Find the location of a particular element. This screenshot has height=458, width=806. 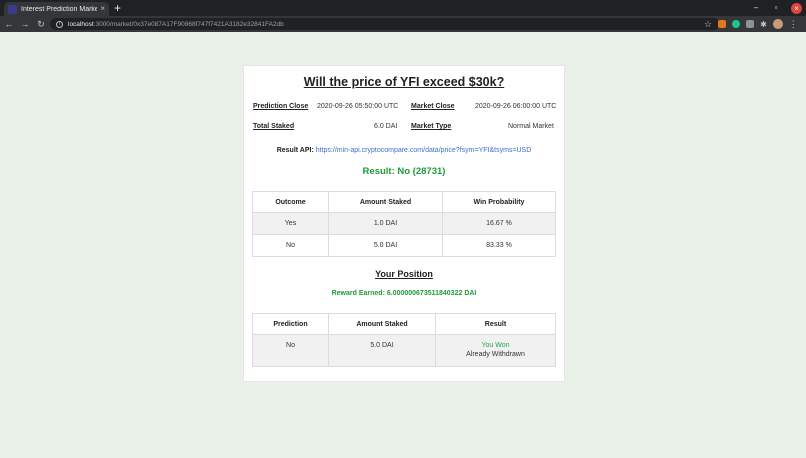

table-header-row: Prediction Amount Staked Result is located at coordinates (404, 324).